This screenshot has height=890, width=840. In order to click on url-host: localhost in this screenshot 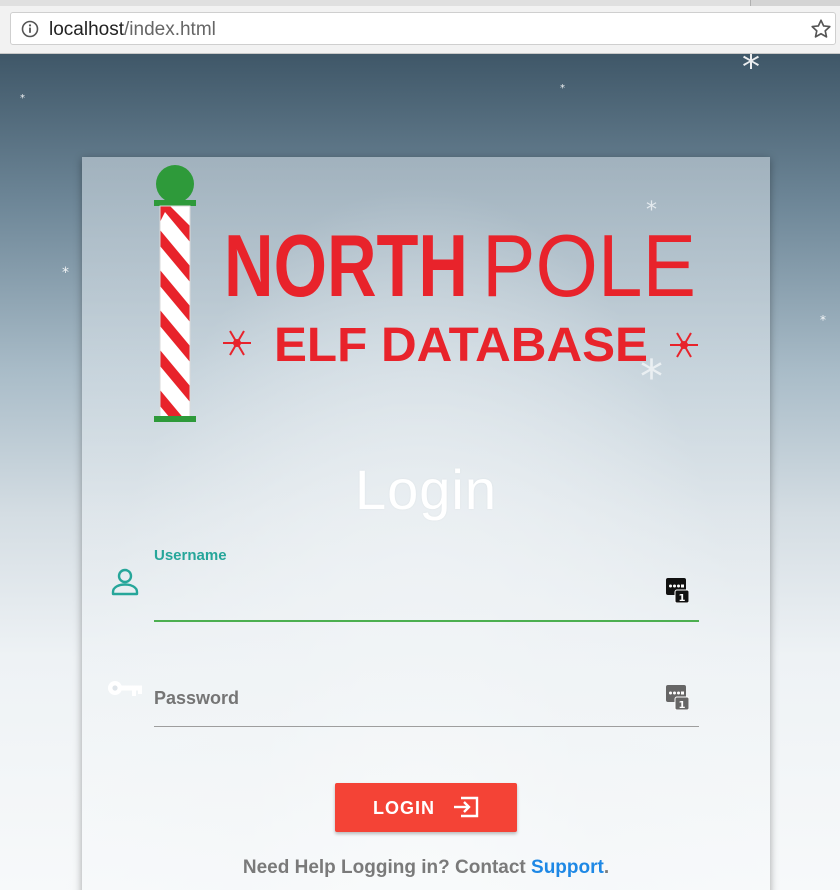, I will do `click(86, 29)`.